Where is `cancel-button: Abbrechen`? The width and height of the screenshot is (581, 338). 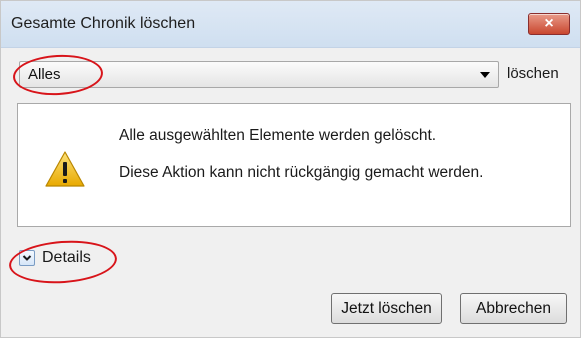 cancel-button: Abbrechen is located at coordinates (513, 308).